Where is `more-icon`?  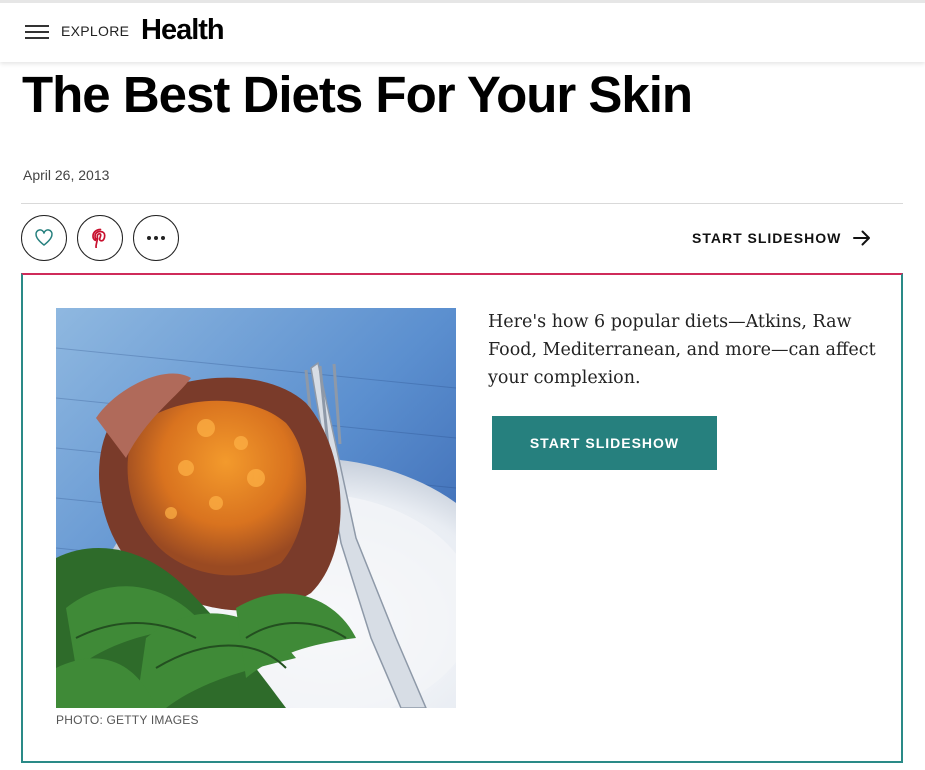 more-icon is located at coordinates (156, 238).